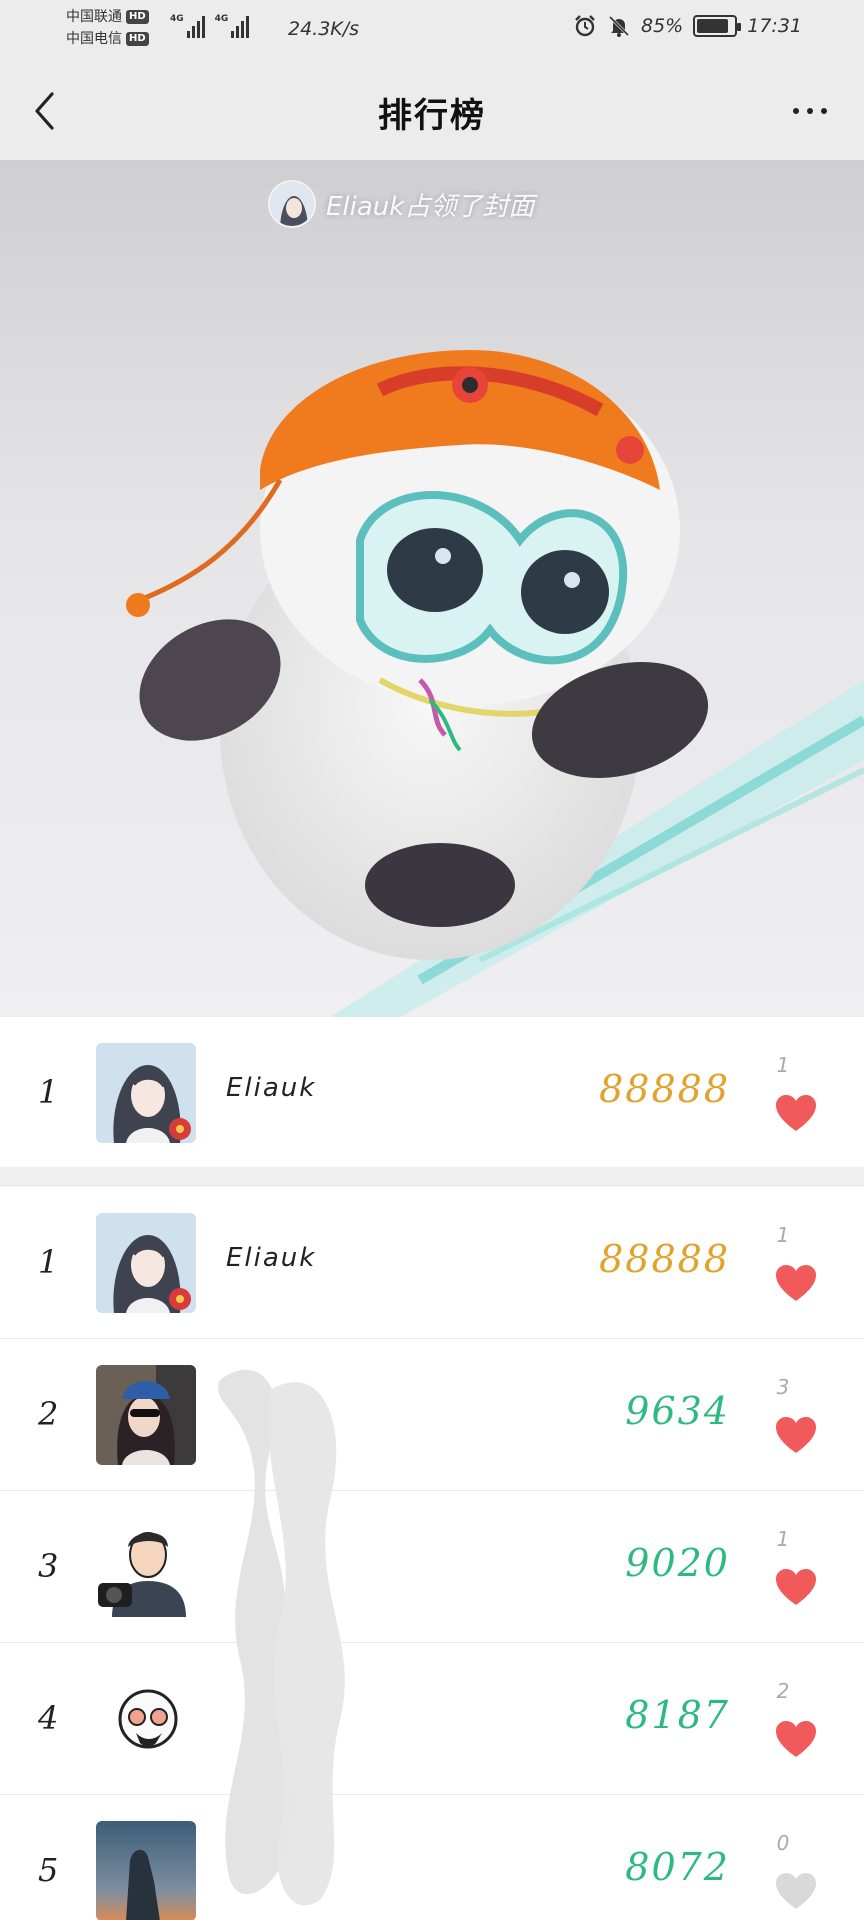 The height and width of the screenshot is (1920, 864). I want to click on status-right: 85% 17:31, so click(687, 26).